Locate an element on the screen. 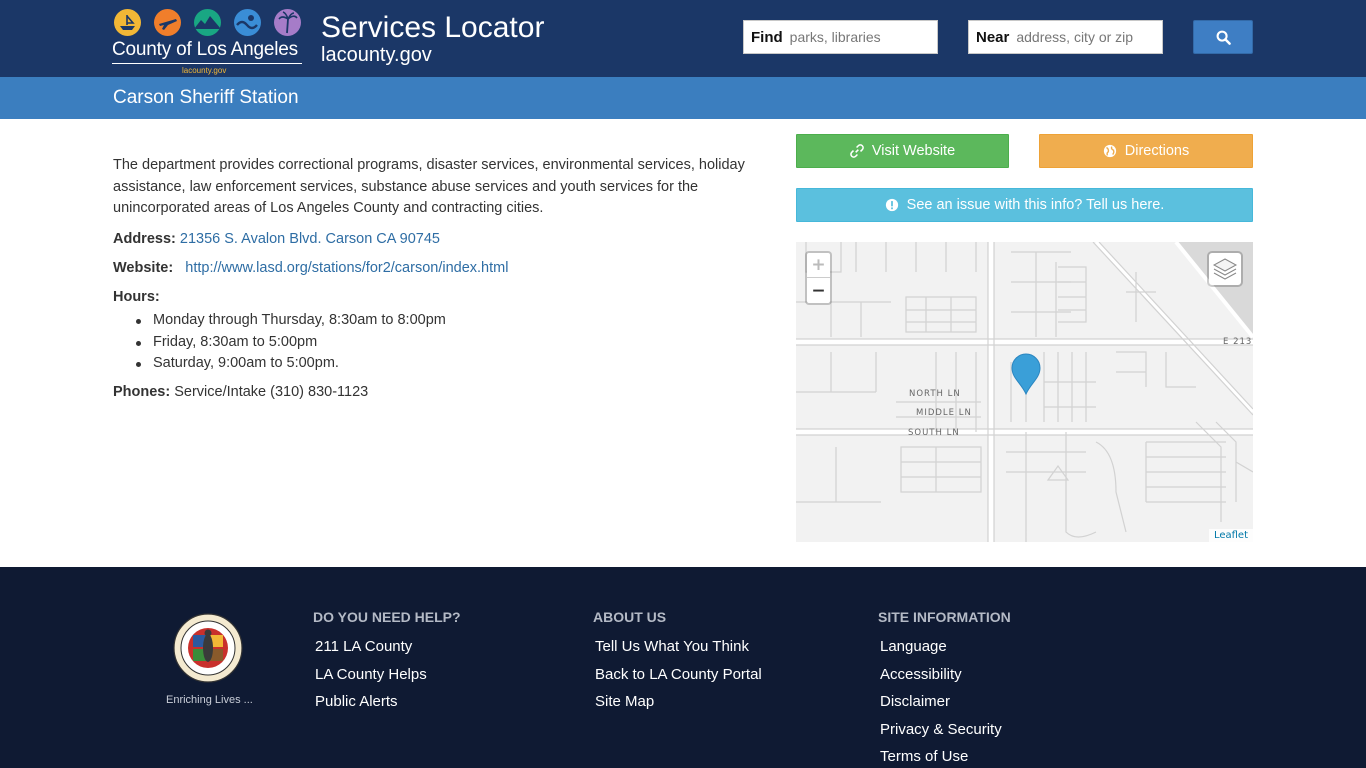 This screenshot has width=1366, height=768. footer-link-211: 211 LA County is located at coordinates (363, 646).